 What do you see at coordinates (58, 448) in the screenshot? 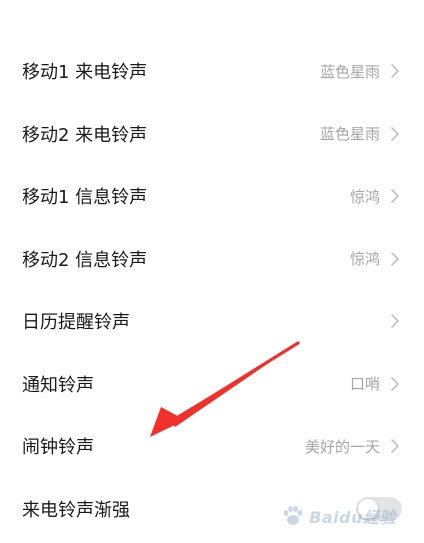
I see `settings-item-label: 闹钟铃声` at bounding box center [58, 448].